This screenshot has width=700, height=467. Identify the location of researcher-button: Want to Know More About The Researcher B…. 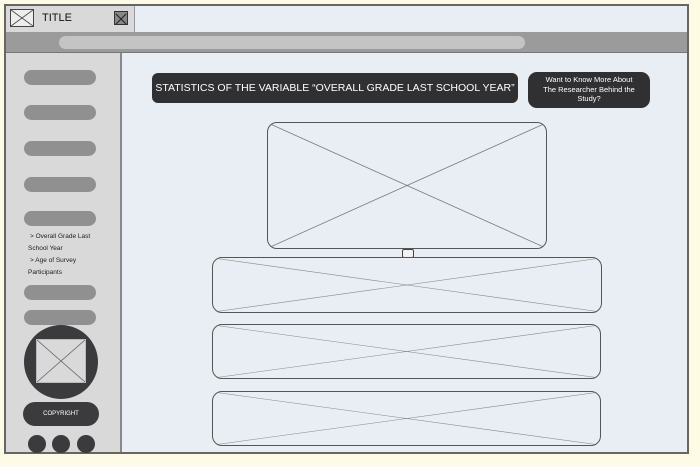
(589, 90).